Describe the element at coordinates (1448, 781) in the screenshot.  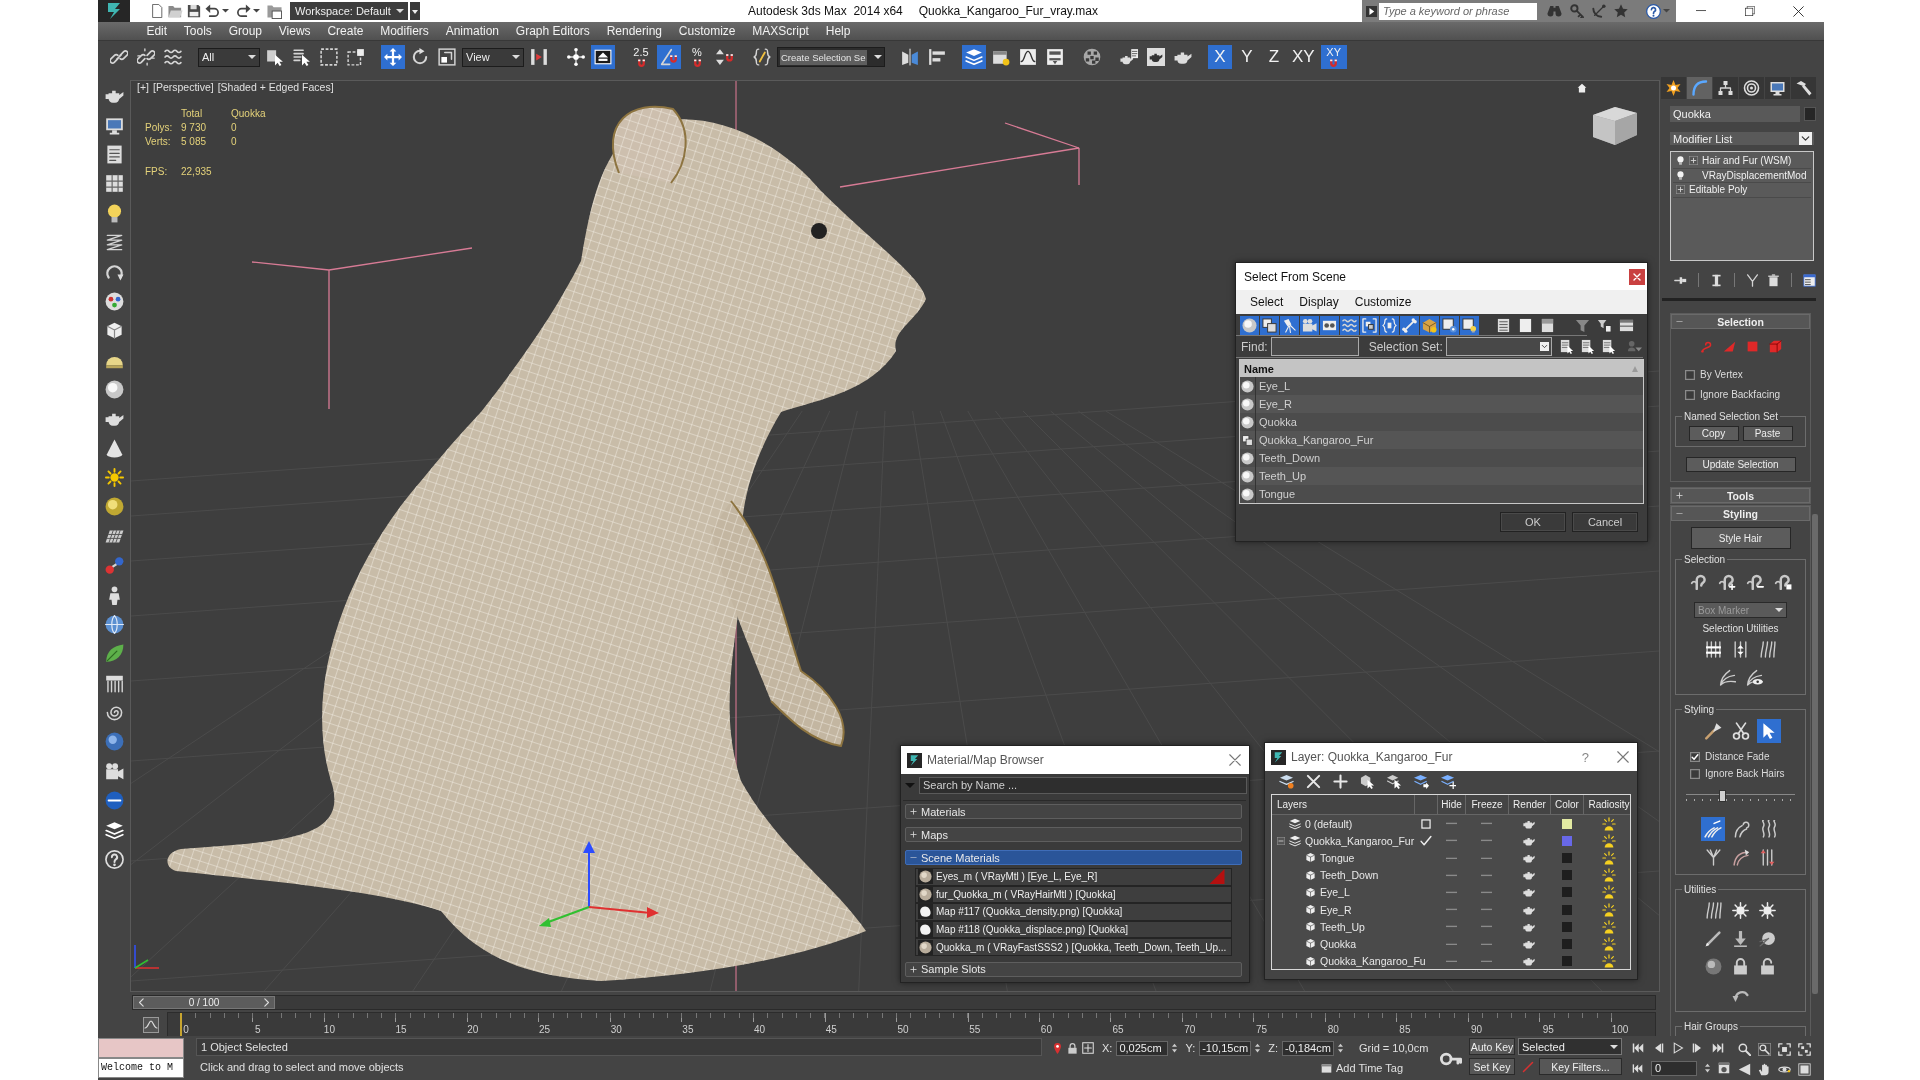
I see `layers-sparkle-icon` at that location.